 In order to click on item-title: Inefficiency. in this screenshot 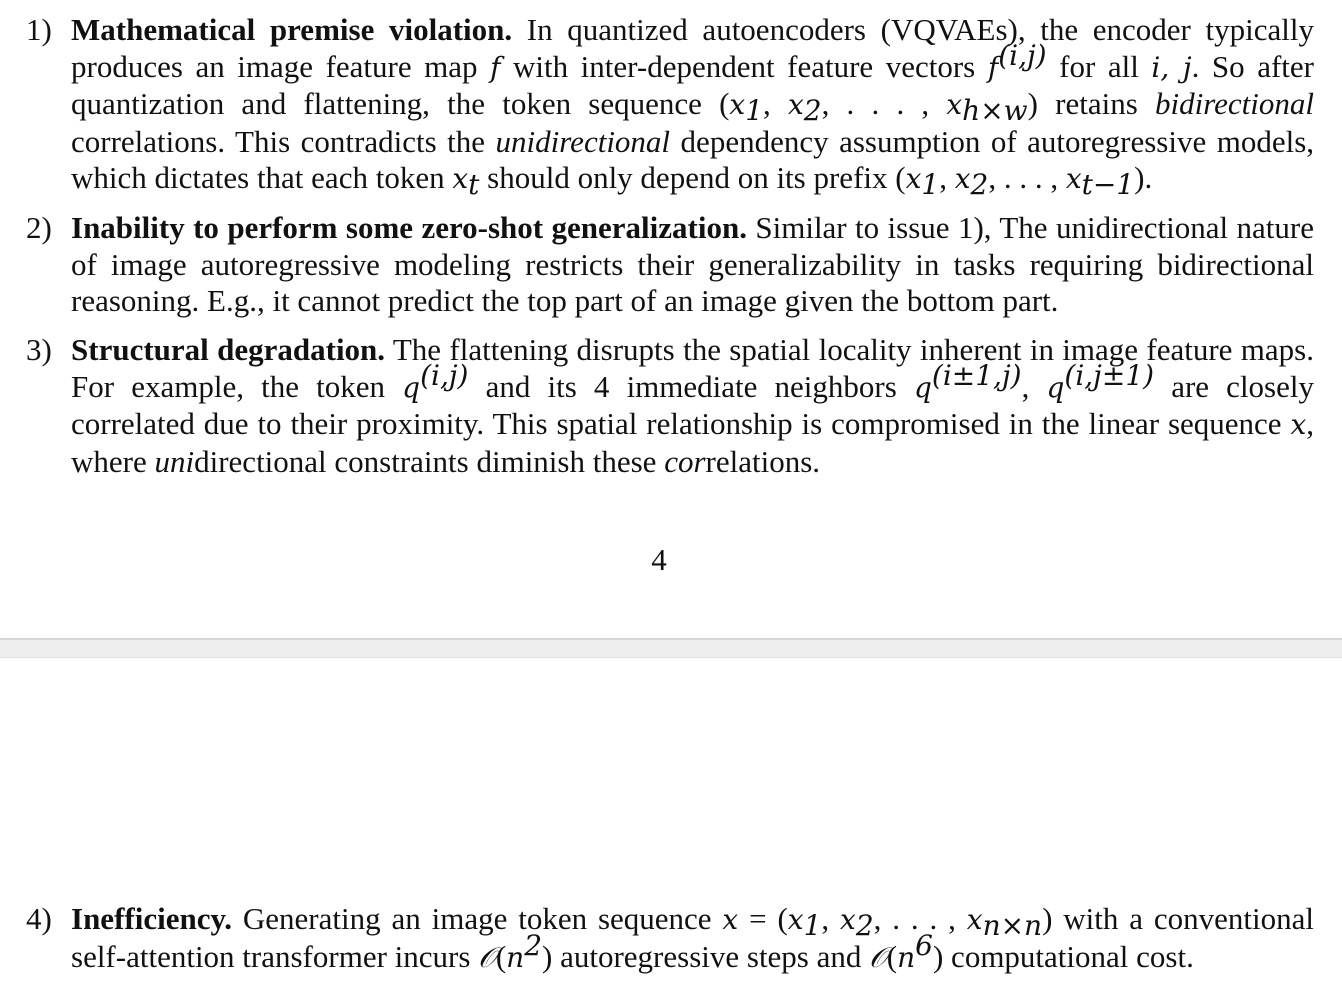, I will do `click(151, 918)`.